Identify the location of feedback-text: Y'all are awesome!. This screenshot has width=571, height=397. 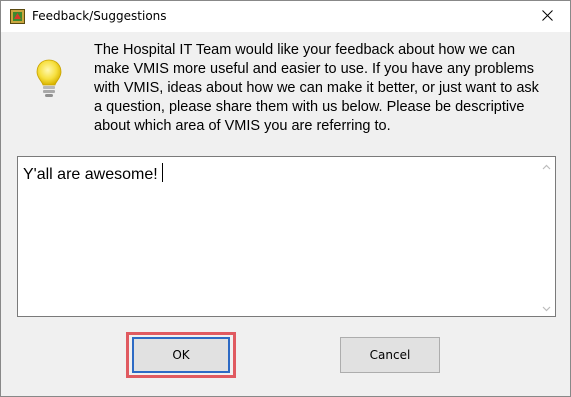
(93, 173).